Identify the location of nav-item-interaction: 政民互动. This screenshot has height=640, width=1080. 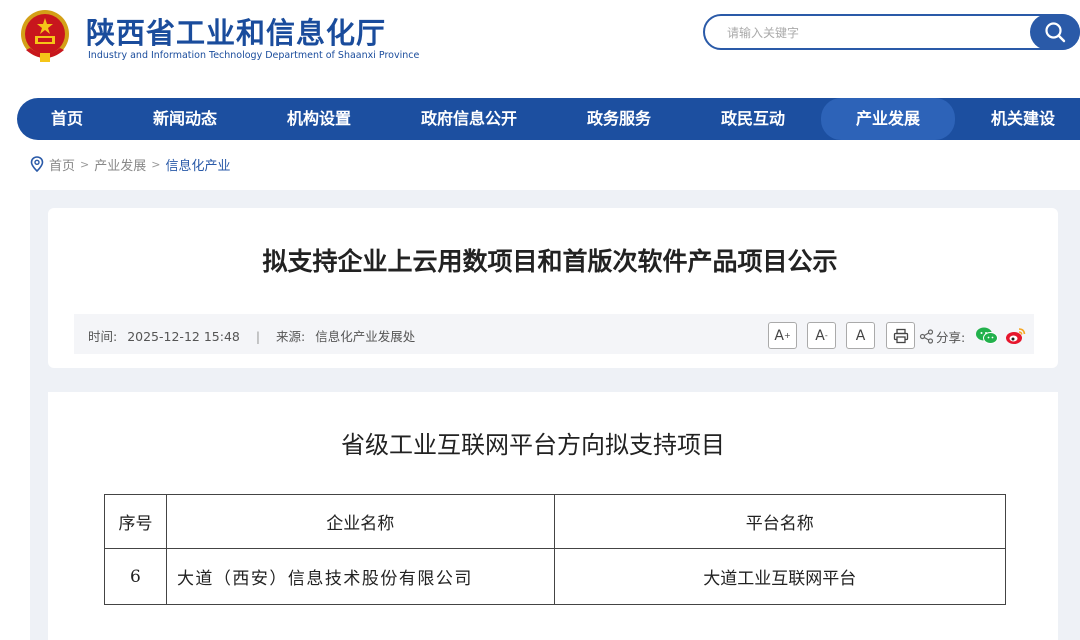
(753, 119).